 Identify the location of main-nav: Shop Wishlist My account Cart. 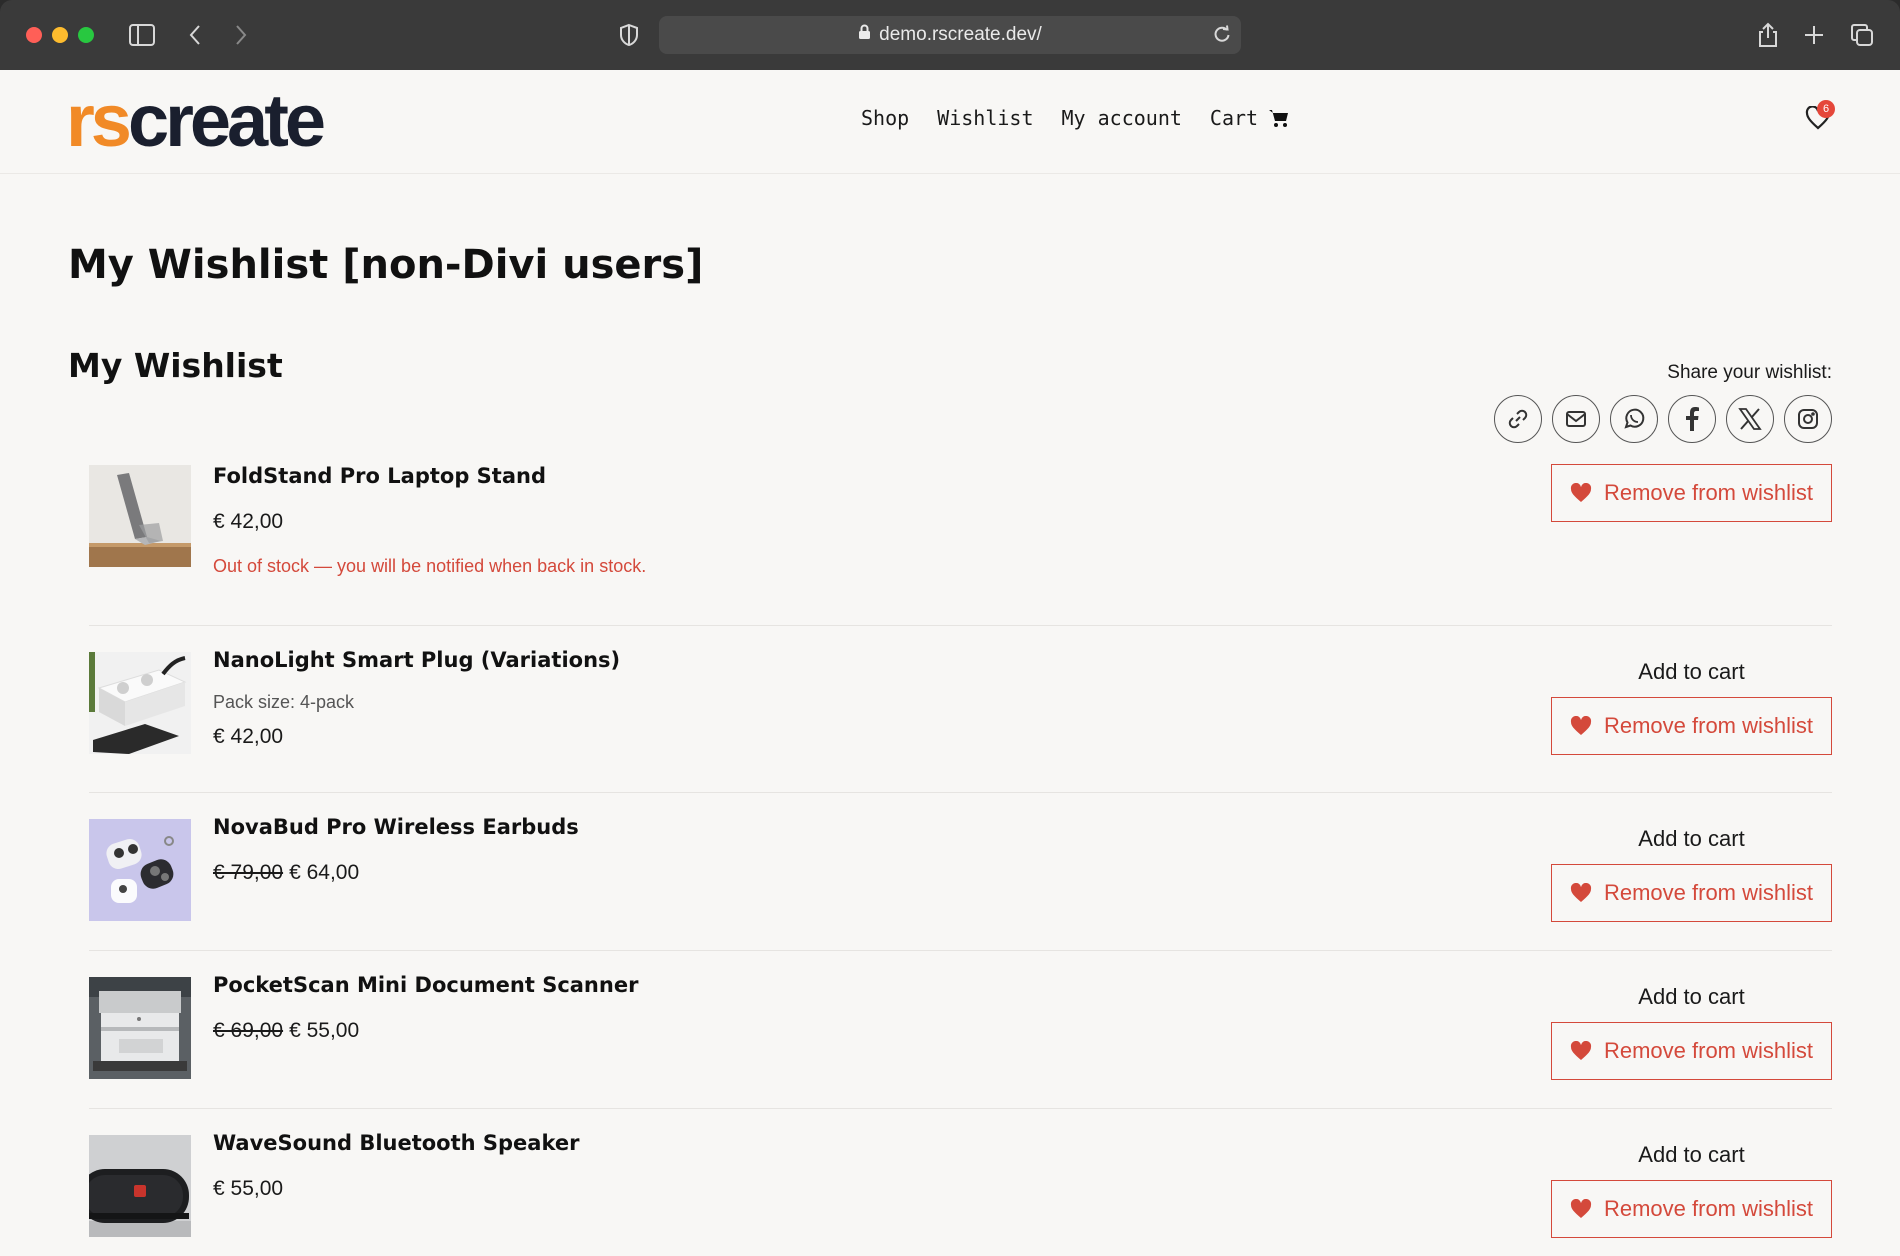
(1075, 118).